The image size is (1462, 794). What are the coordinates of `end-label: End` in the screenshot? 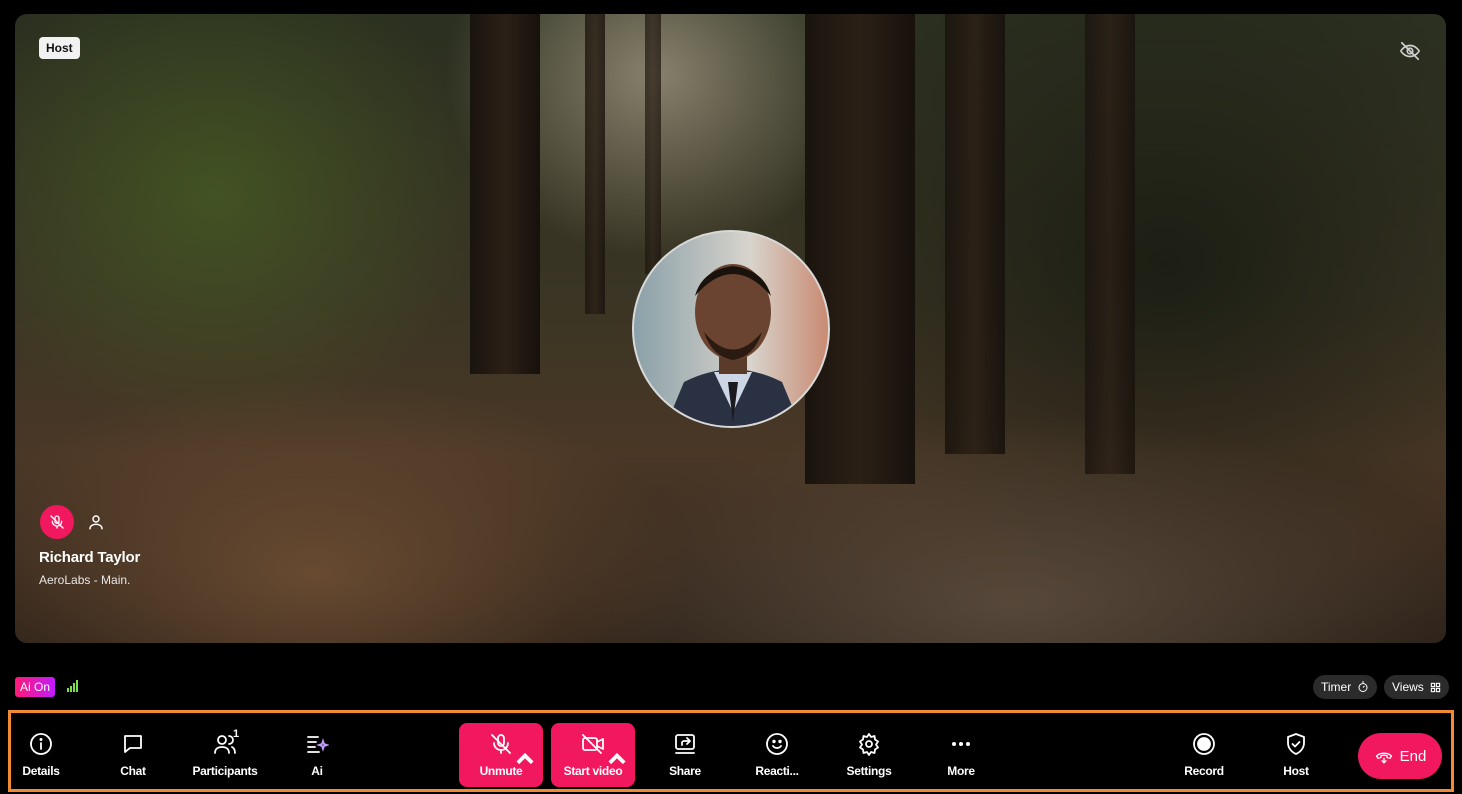 It's located at (1413, 756).